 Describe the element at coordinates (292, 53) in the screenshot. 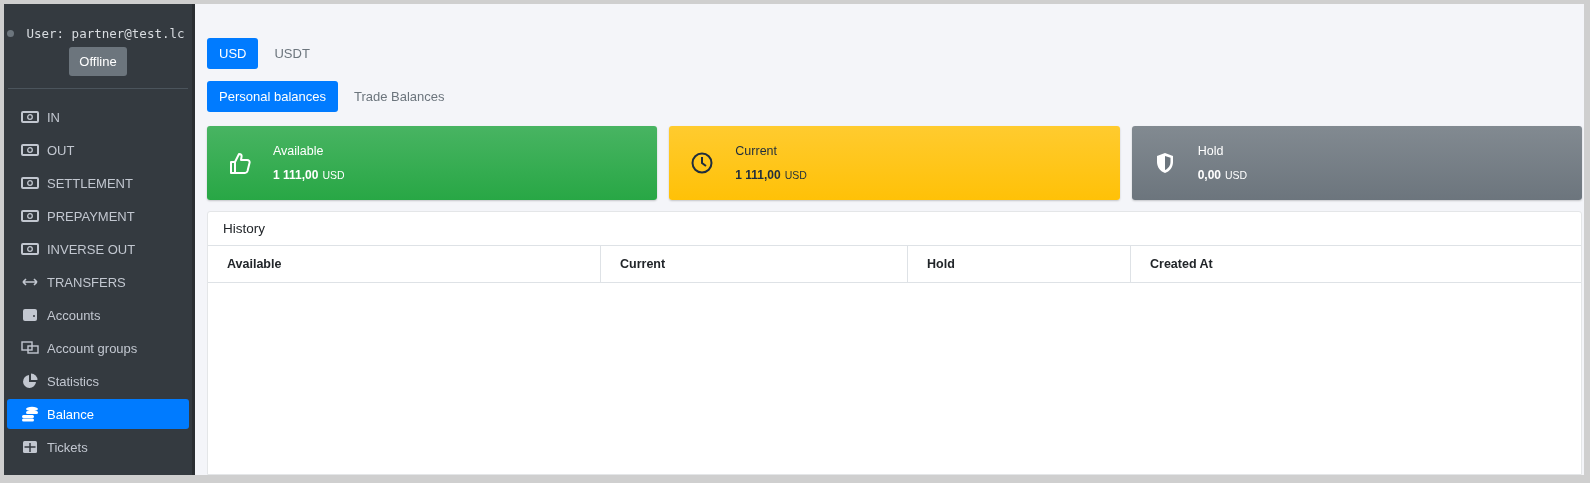

I see `currency-tab: USDT` at that location.